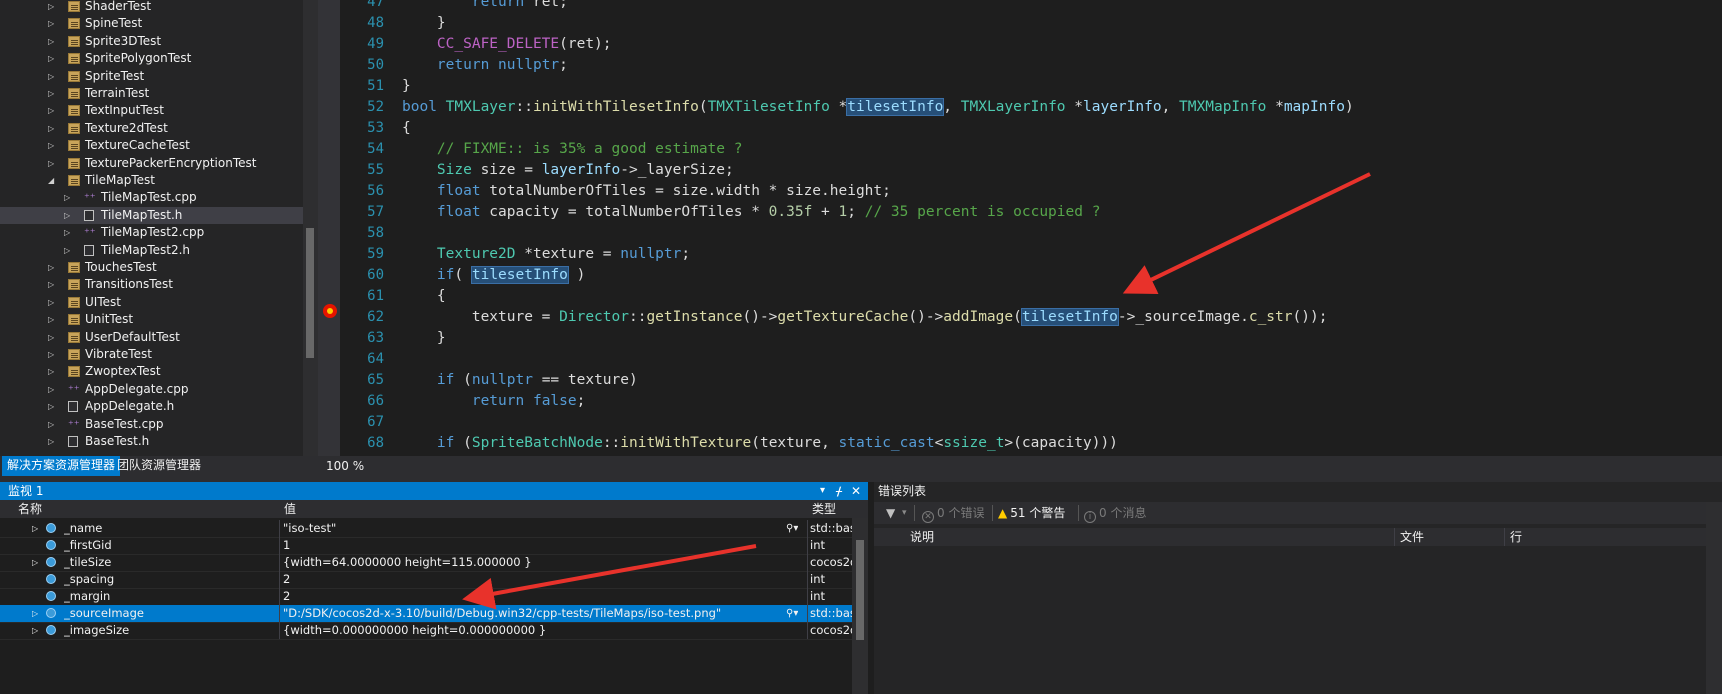 The width and height of the screenshot is (1722, 694). What do you see at coordinates (1246, 233) in the screenshot?
I see `annotation-arrow-code` at bounding box center [1246, 233].